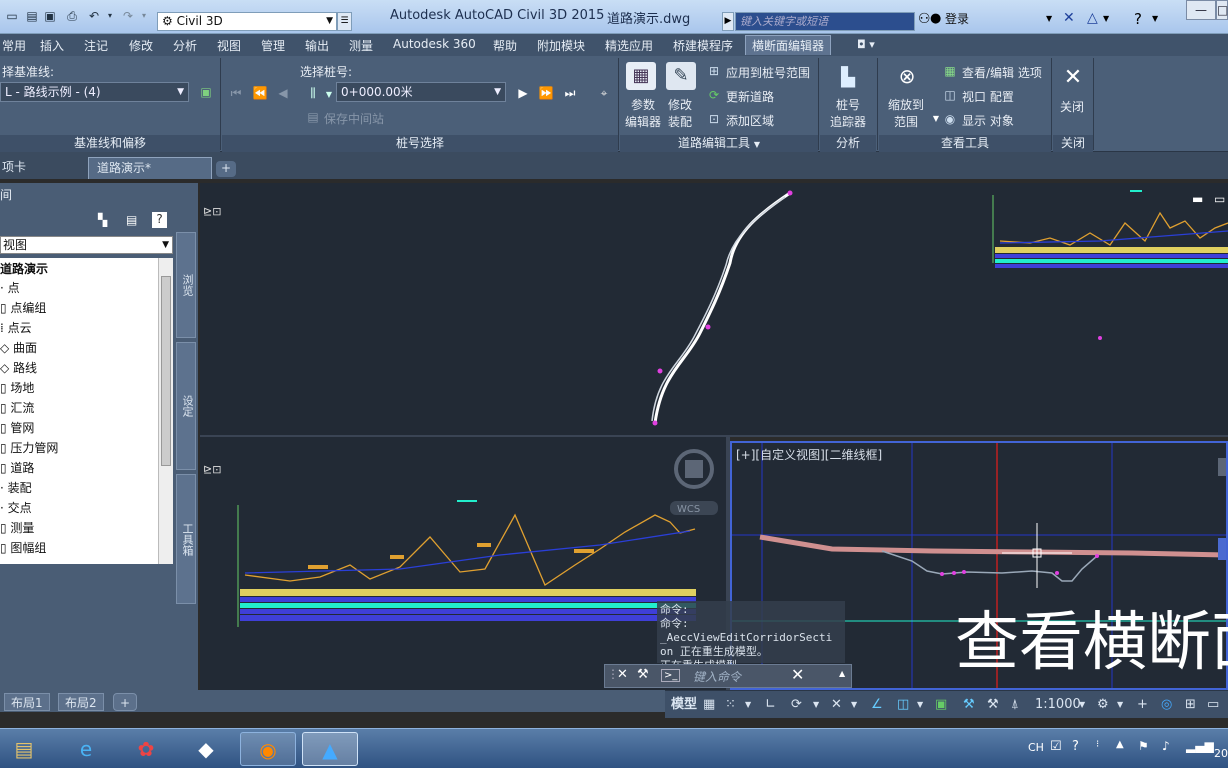 The height and width of the screenshot is (768, 1228). Describe the element at coordinates (1213, 705) in the screenshot. I see `clean-screen-icon: ▭` at that location.